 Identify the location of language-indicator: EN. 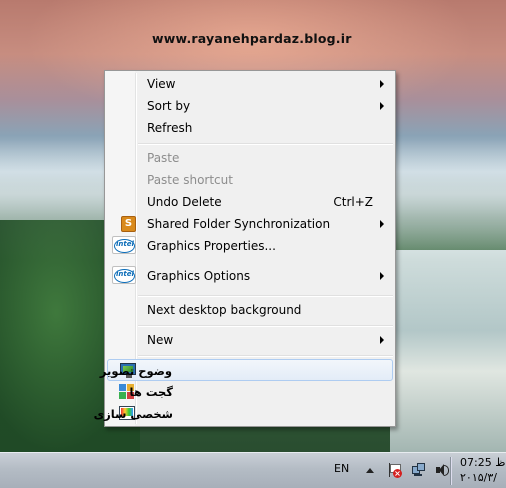
(341, 468).